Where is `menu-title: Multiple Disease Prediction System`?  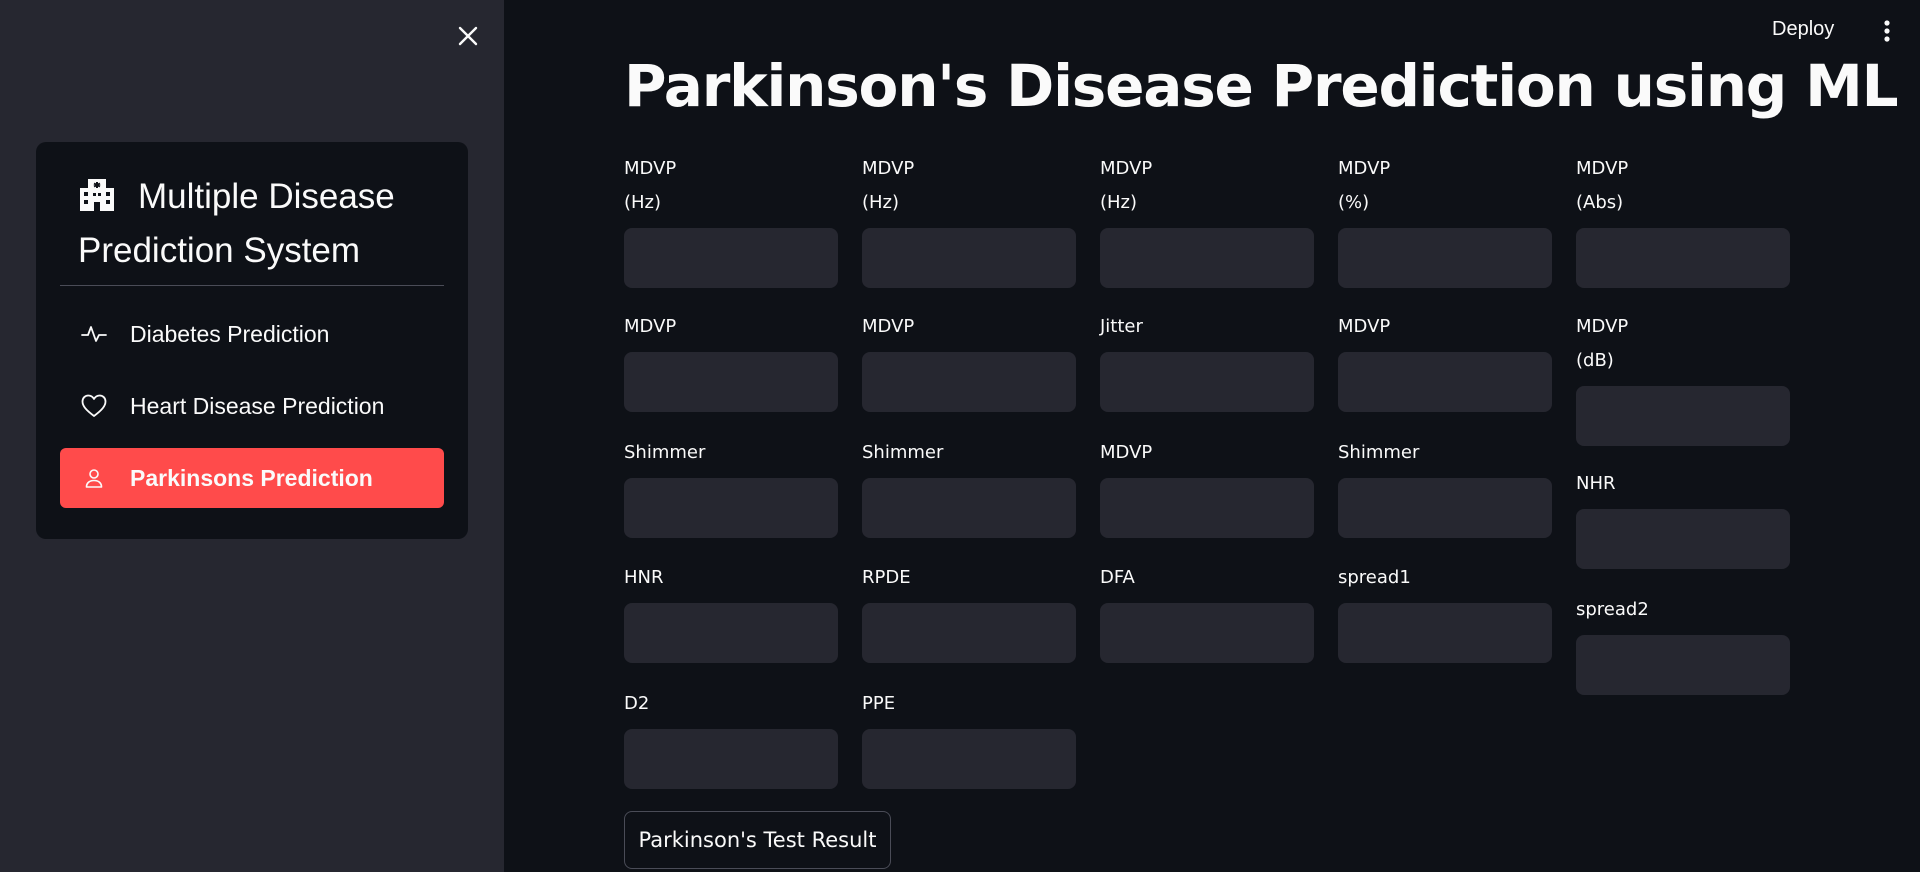 menu-title: Multiple Disease Prediction System is located at coordinates (258, 224).